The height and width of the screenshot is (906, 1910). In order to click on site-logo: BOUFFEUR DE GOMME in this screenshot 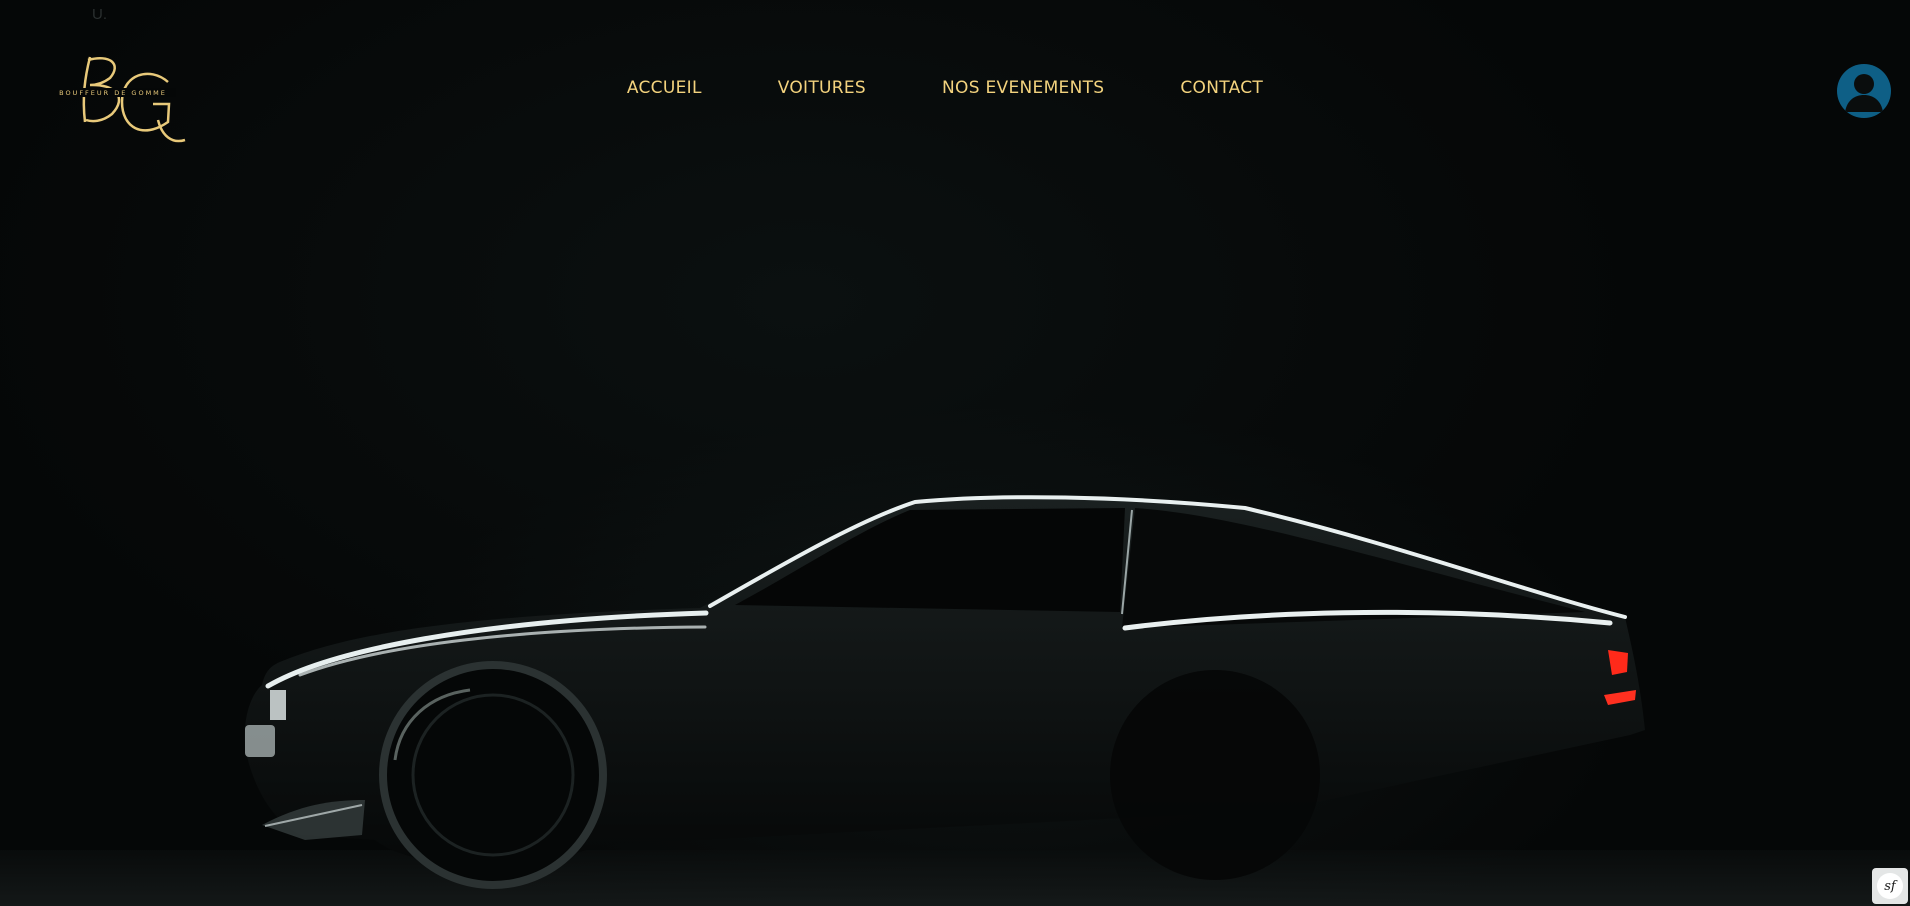, I will do `click(120, 102)`.